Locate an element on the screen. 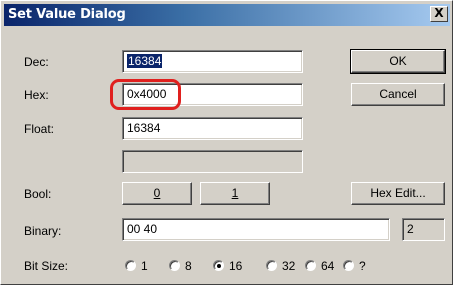 This screenshot has width=453, height=285. ok-button: OK is located at coordinates (398, 61).